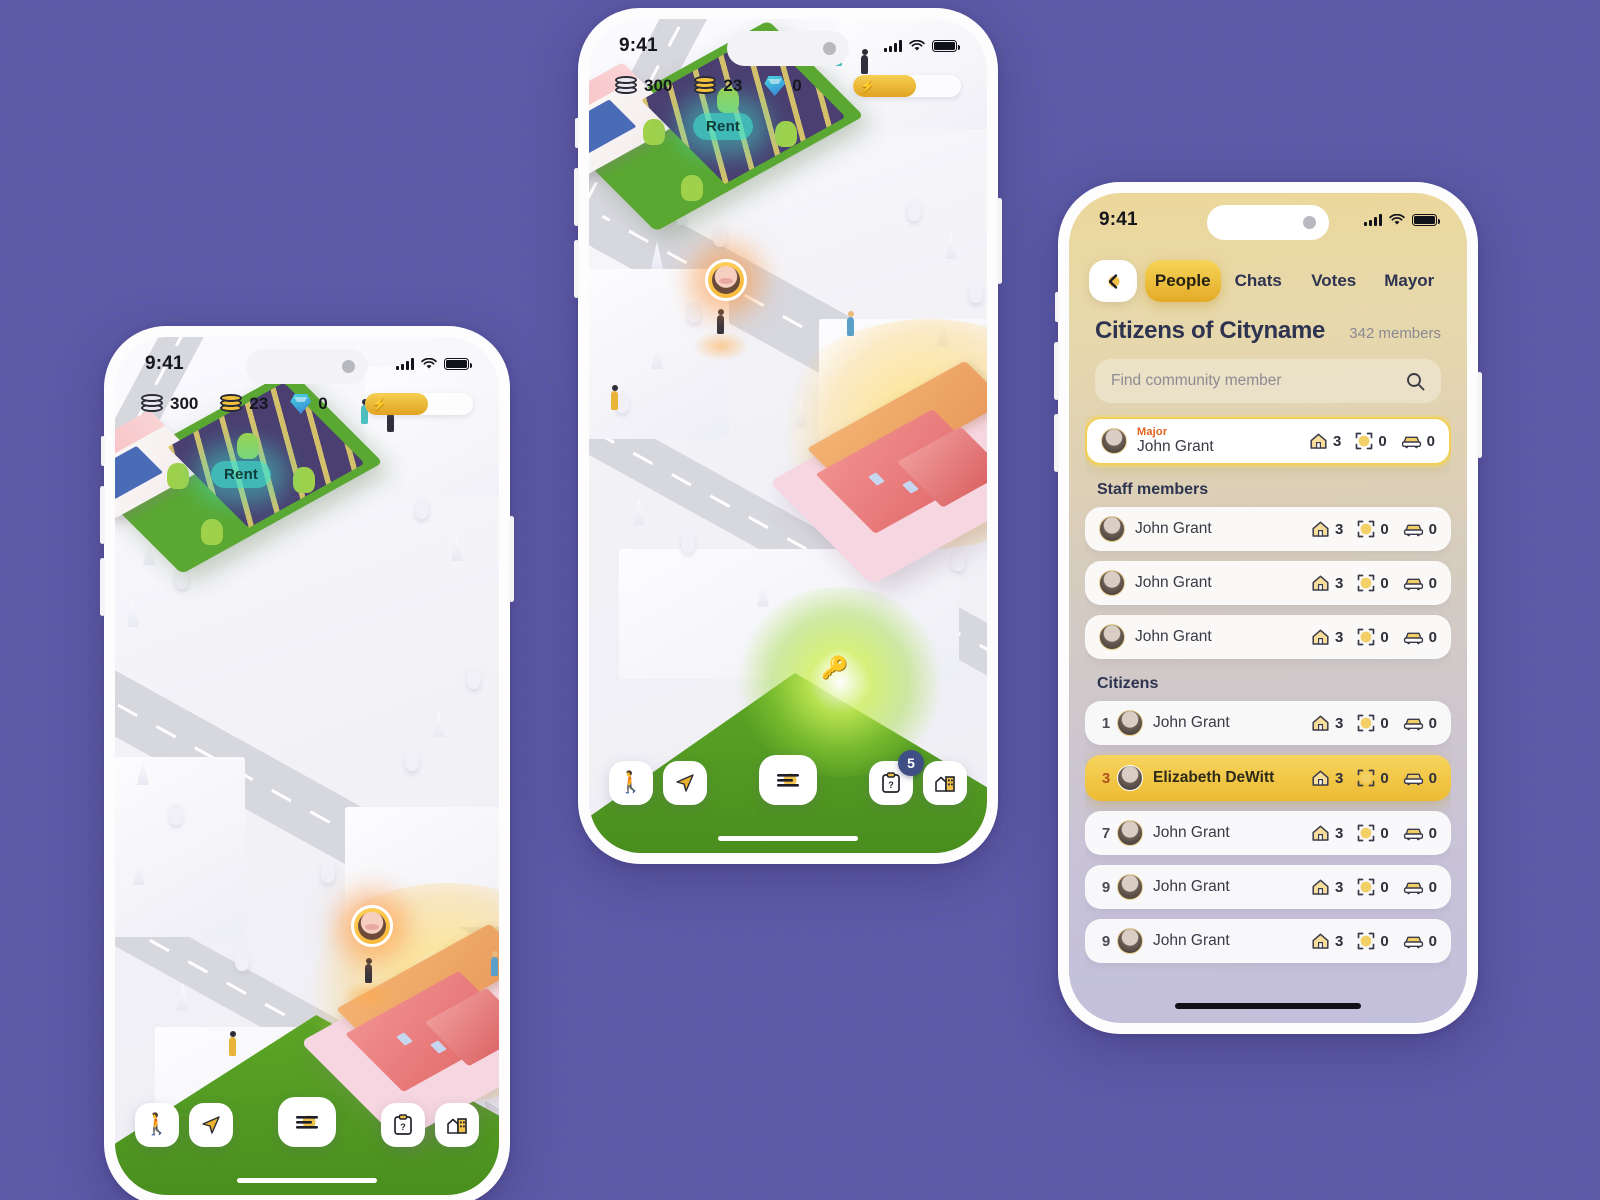  What do you see at coordinates (705, 85) in the screenshot?
I see `gold-coin-icon` at bounding box center [705, 85].